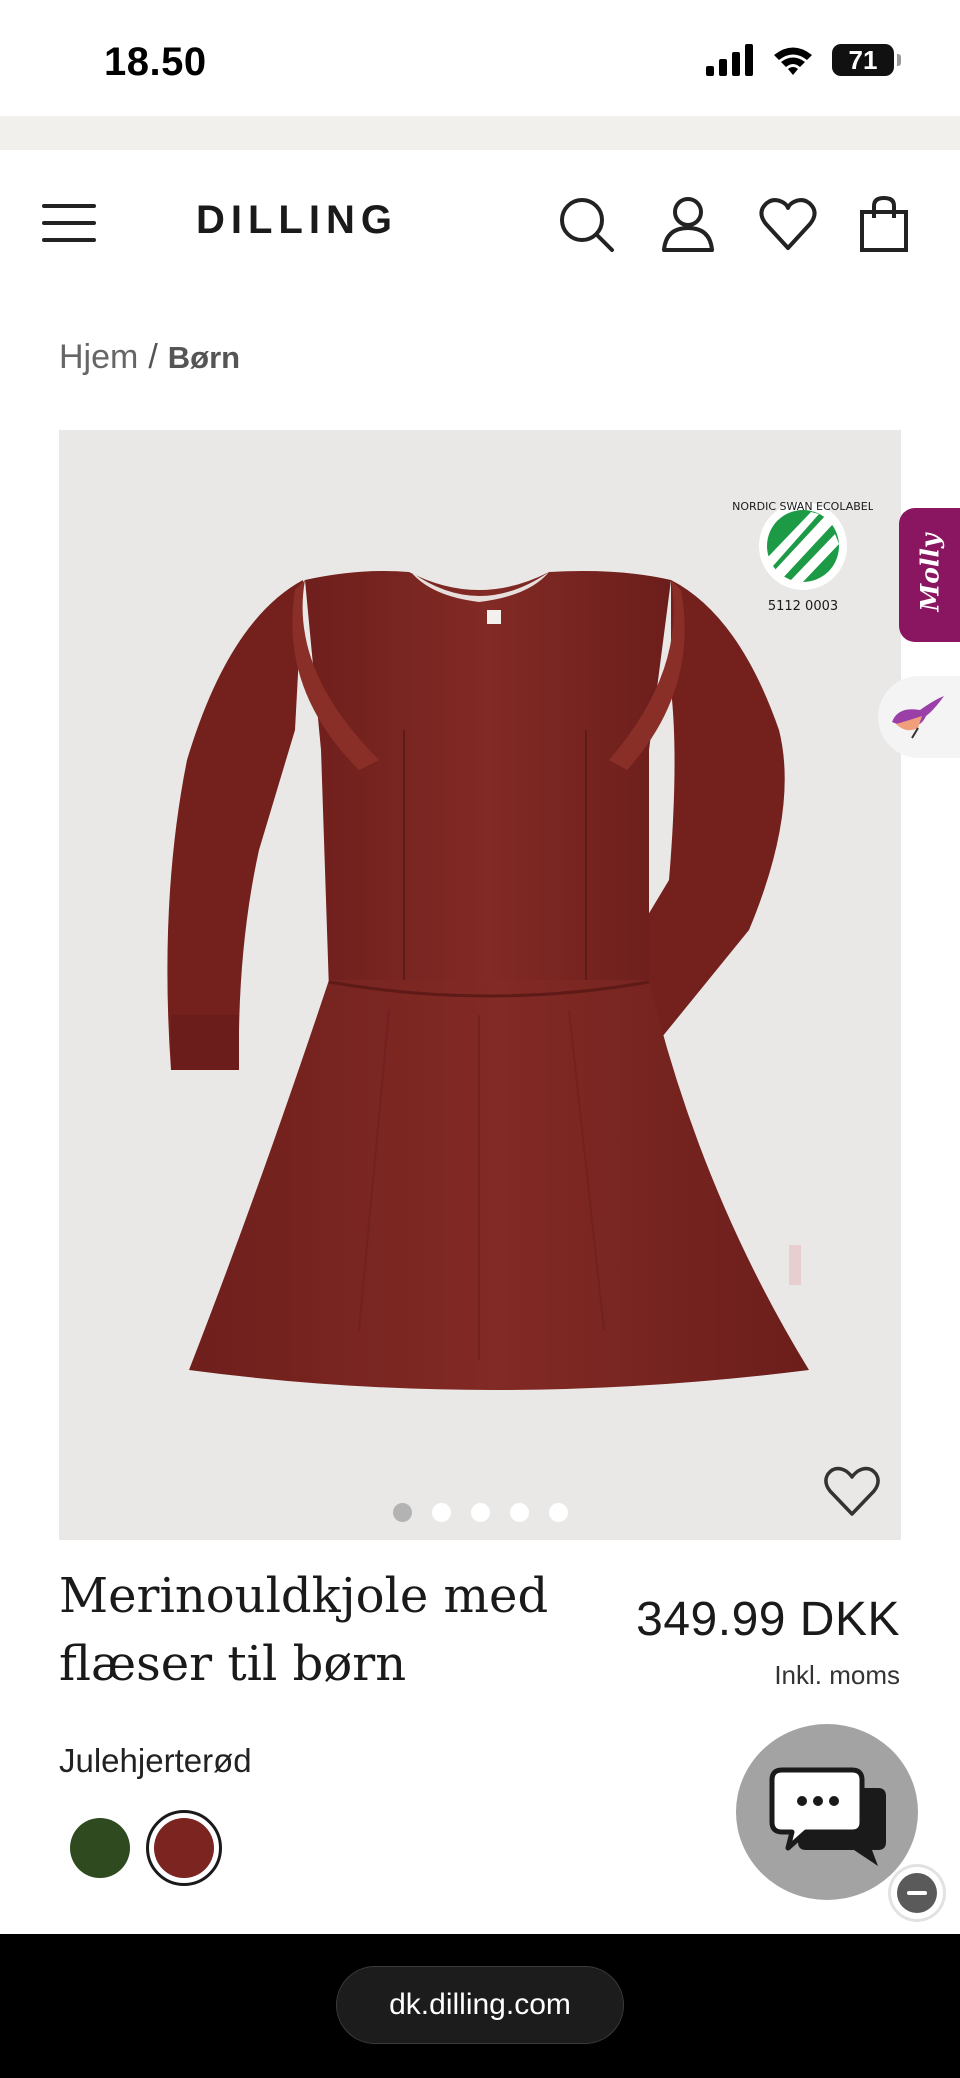  Describe the element at coordinates (204, 358) in the screenshot. I see `breadcrumb-current: Børn` at that location.